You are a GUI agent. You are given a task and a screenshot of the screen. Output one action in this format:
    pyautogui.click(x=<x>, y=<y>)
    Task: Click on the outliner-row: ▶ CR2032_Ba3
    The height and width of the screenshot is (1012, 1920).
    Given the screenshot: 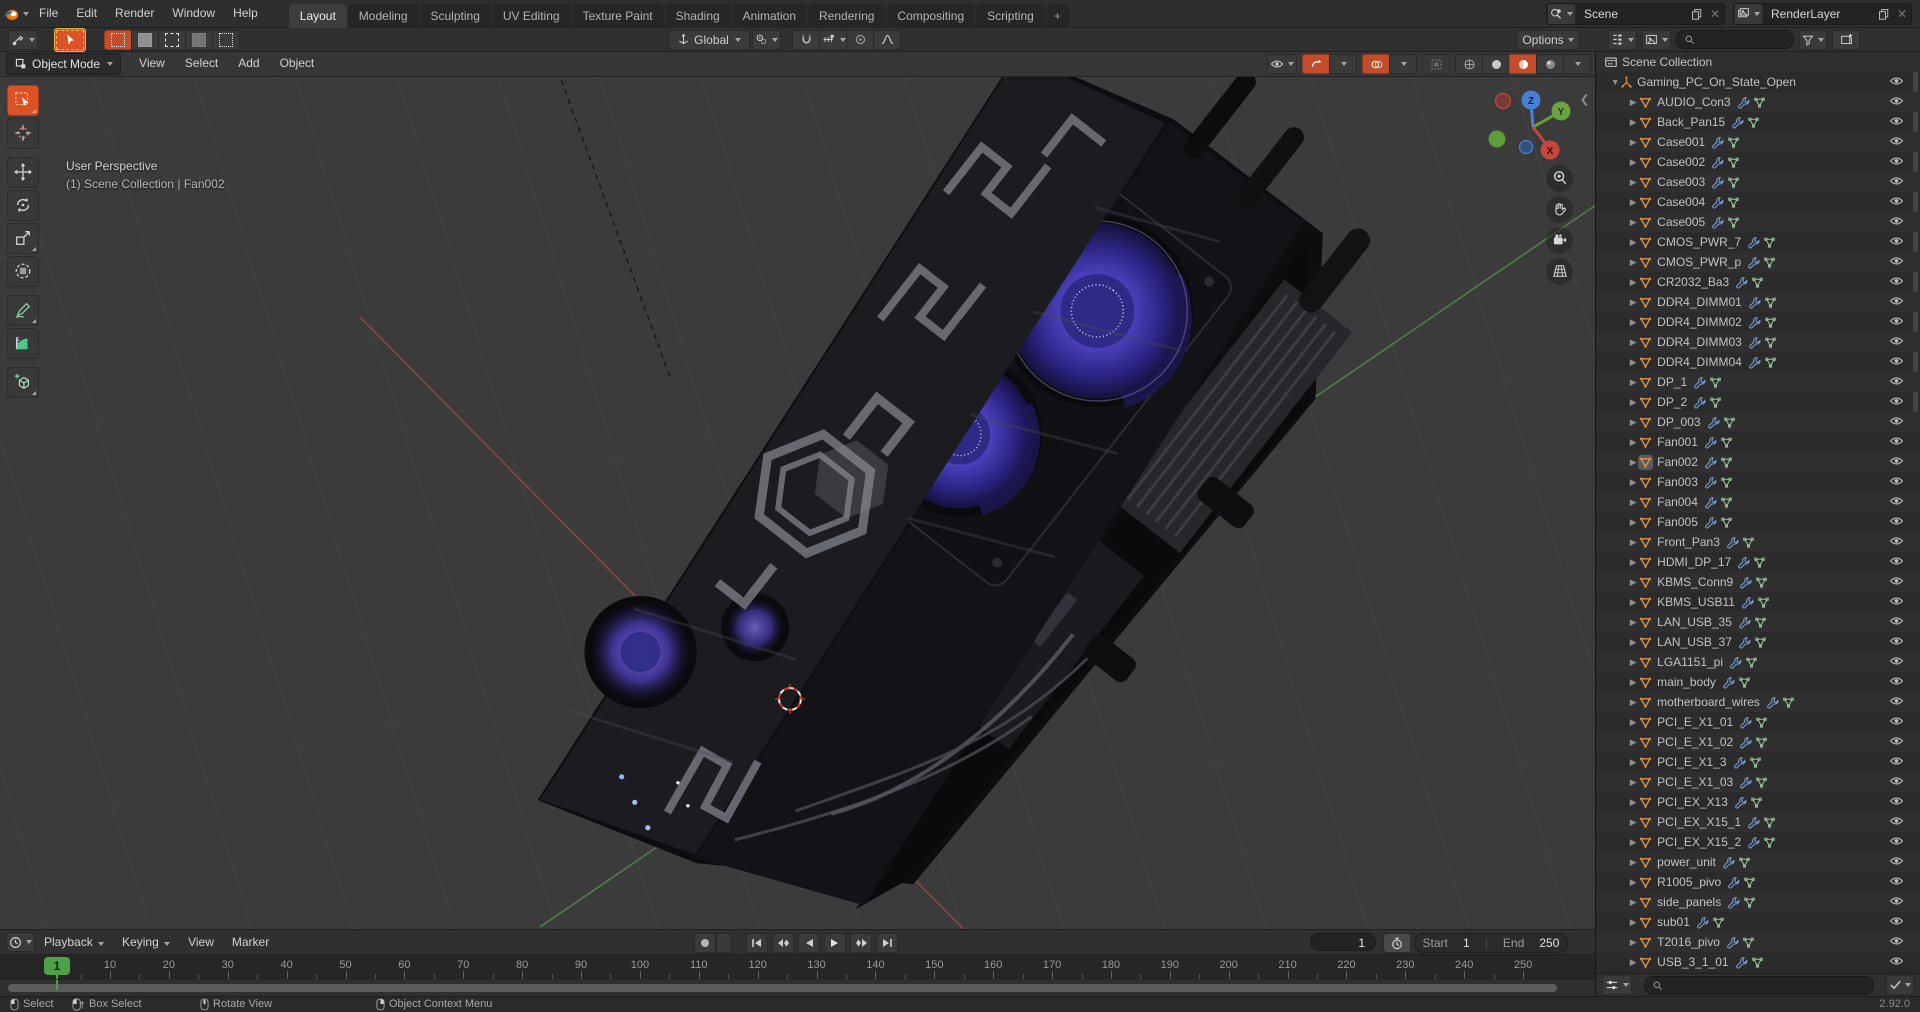 What is the action you would take?
    pyautogui.click(x=1758, y=282)
    